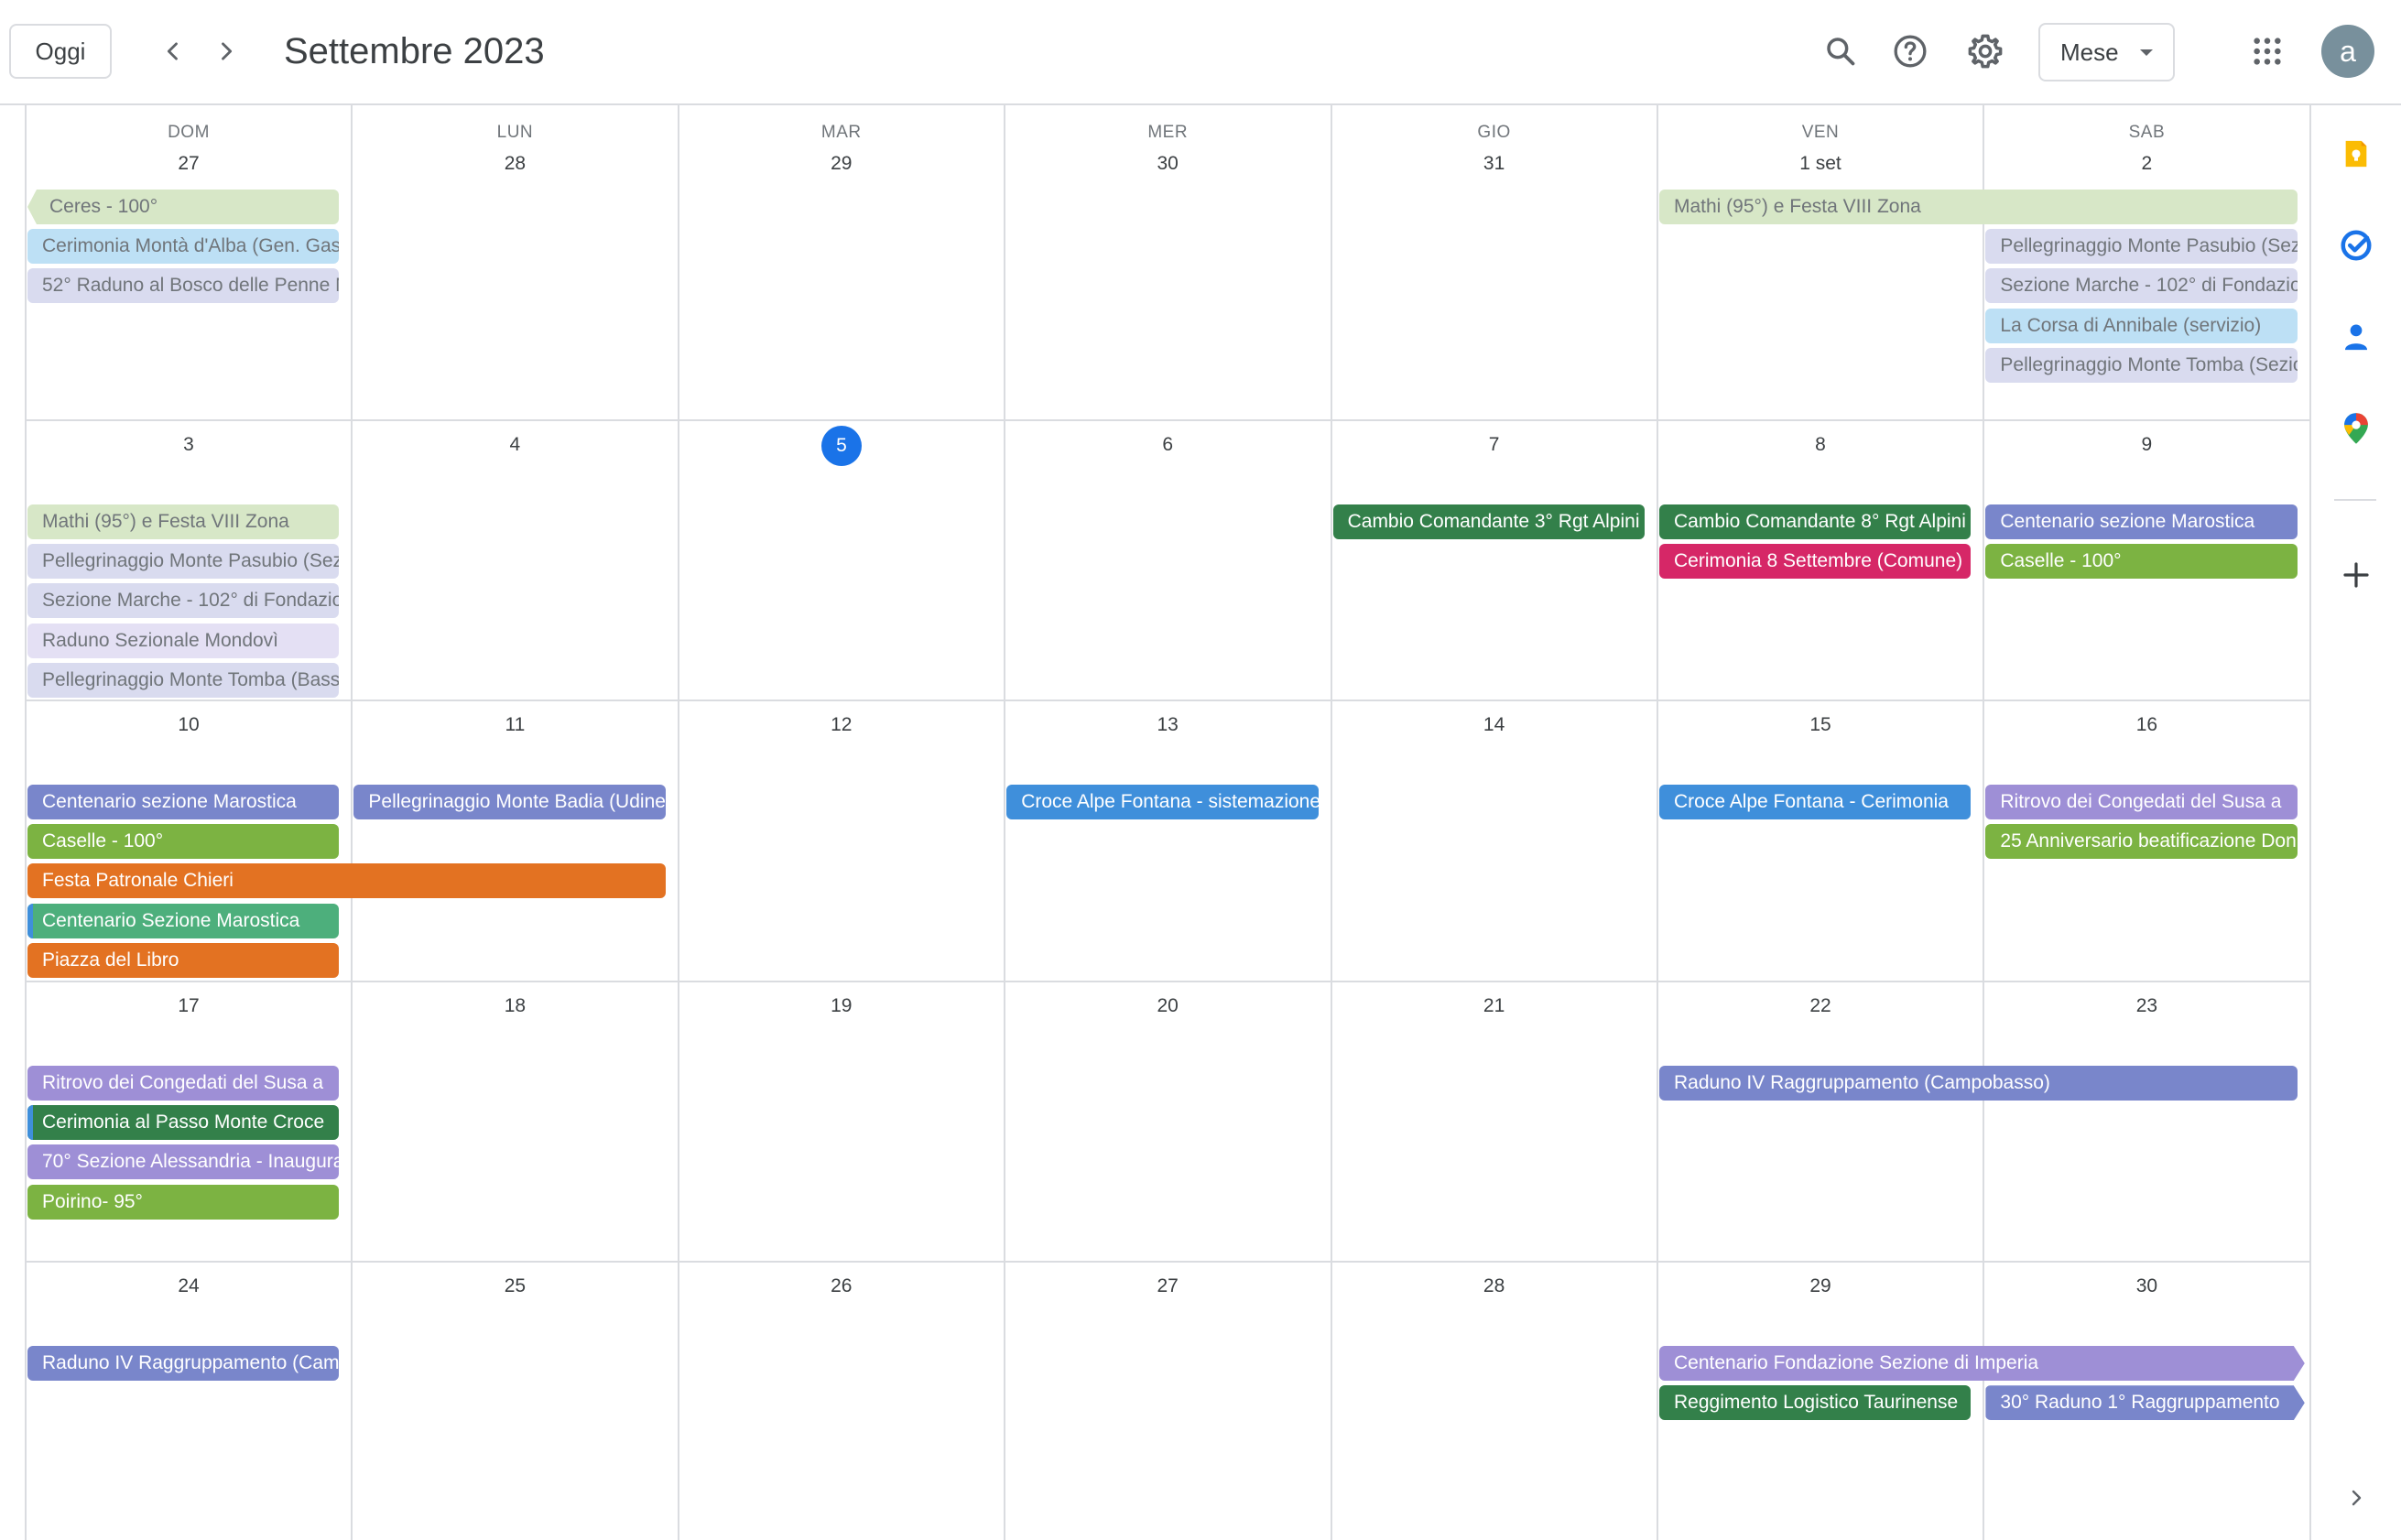 The width and height of the screenshot is (2401, 1540). I want to click on keep-button, so click(2356, 153).